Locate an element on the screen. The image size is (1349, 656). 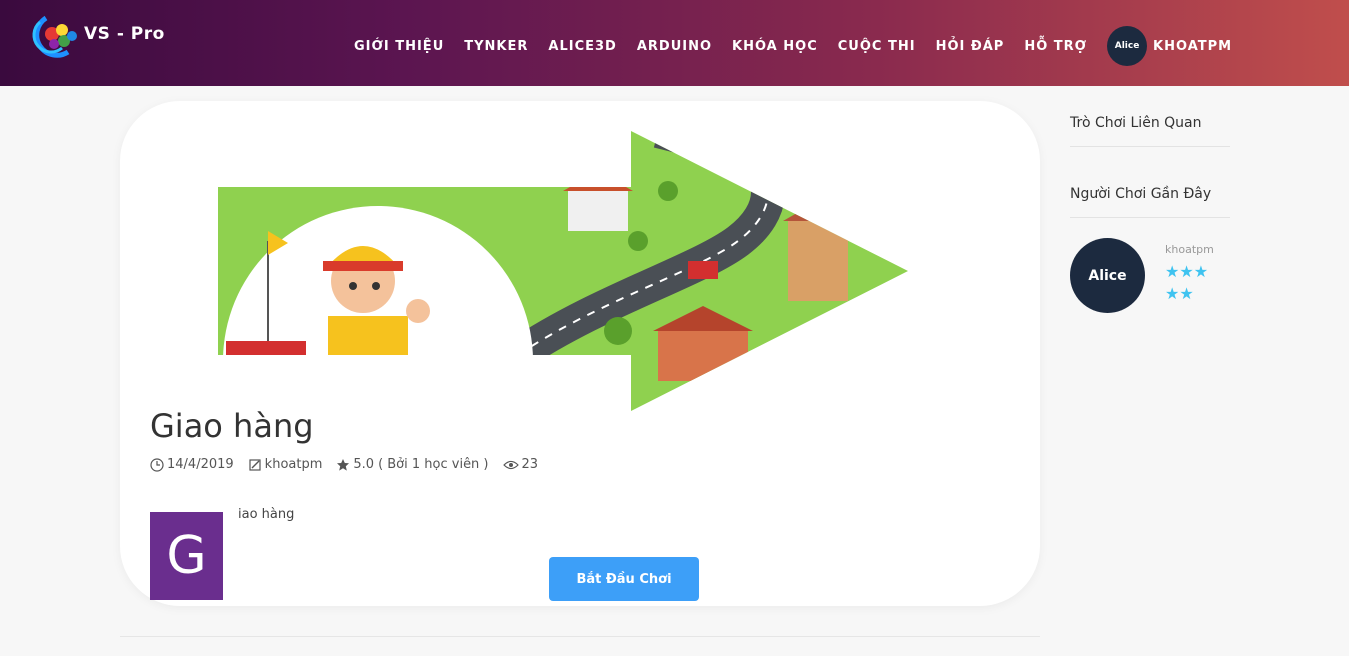
player-rating-stars: ★★★ ★★ is located at coordinates (1193, 283).